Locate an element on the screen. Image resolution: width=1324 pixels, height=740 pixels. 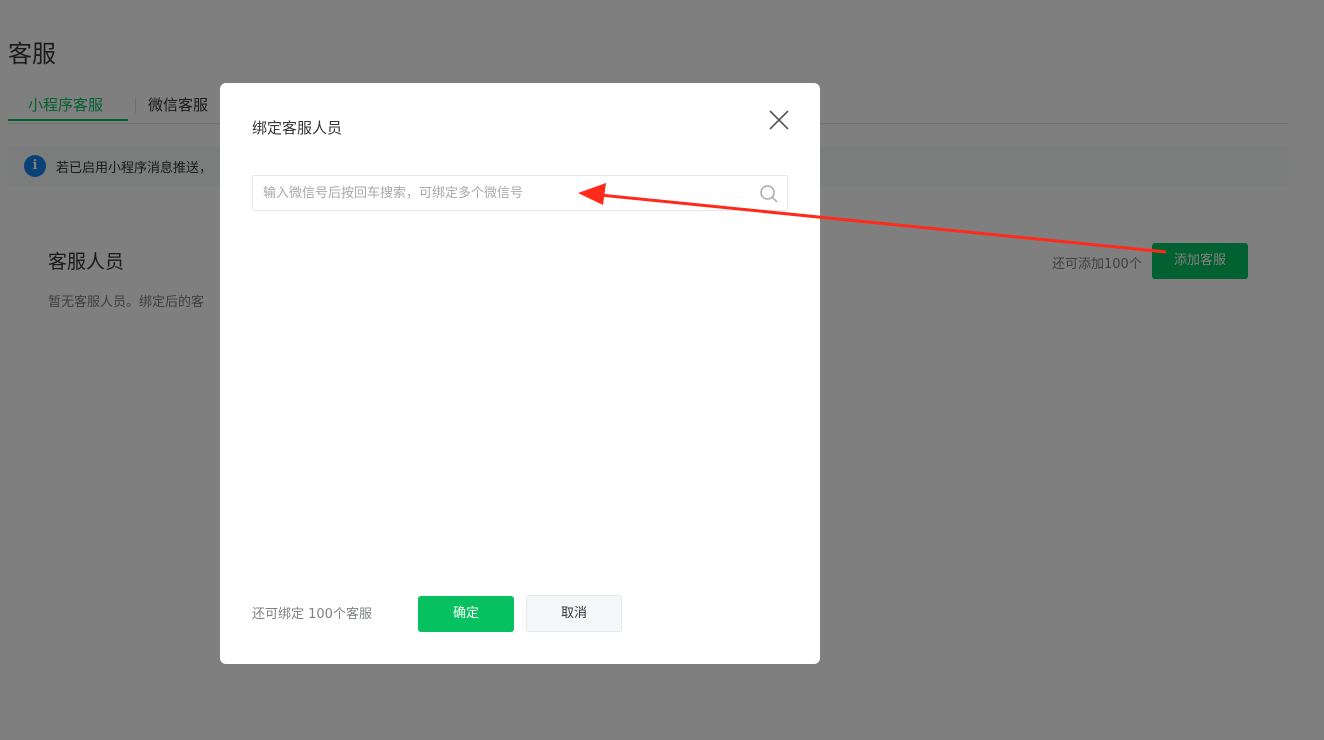
cancel-button: 取消 is located at coordinates (574, 613).